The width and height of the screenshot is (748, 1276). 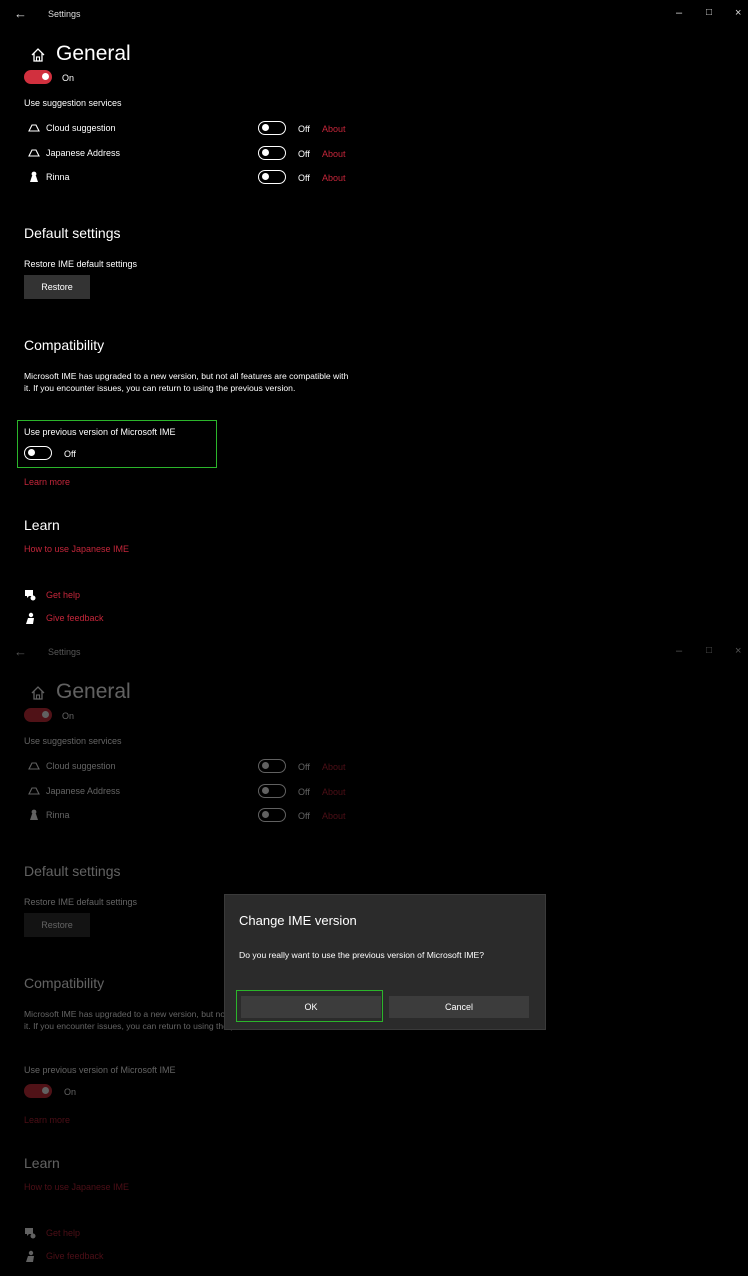 I want to click on close-button: ×, so click(x=738, y=13).